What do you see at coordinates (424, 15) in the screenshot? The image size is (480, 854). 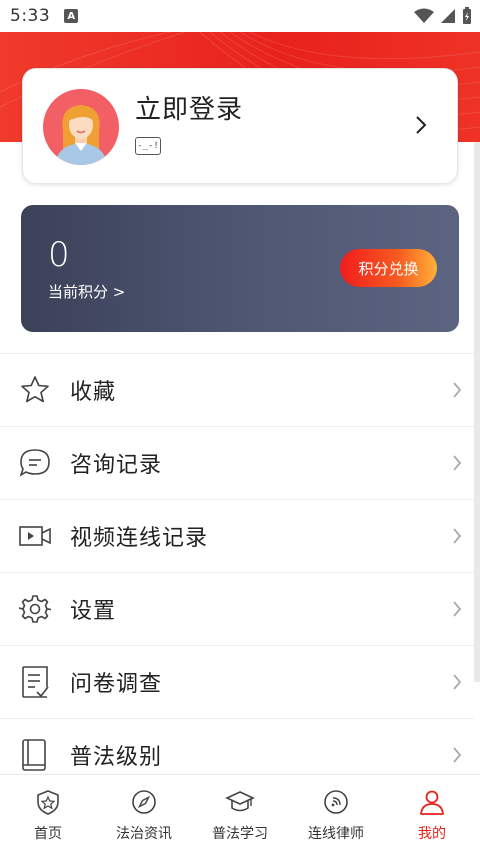 I see `wifi-icon` at bounding box center [424, 15].